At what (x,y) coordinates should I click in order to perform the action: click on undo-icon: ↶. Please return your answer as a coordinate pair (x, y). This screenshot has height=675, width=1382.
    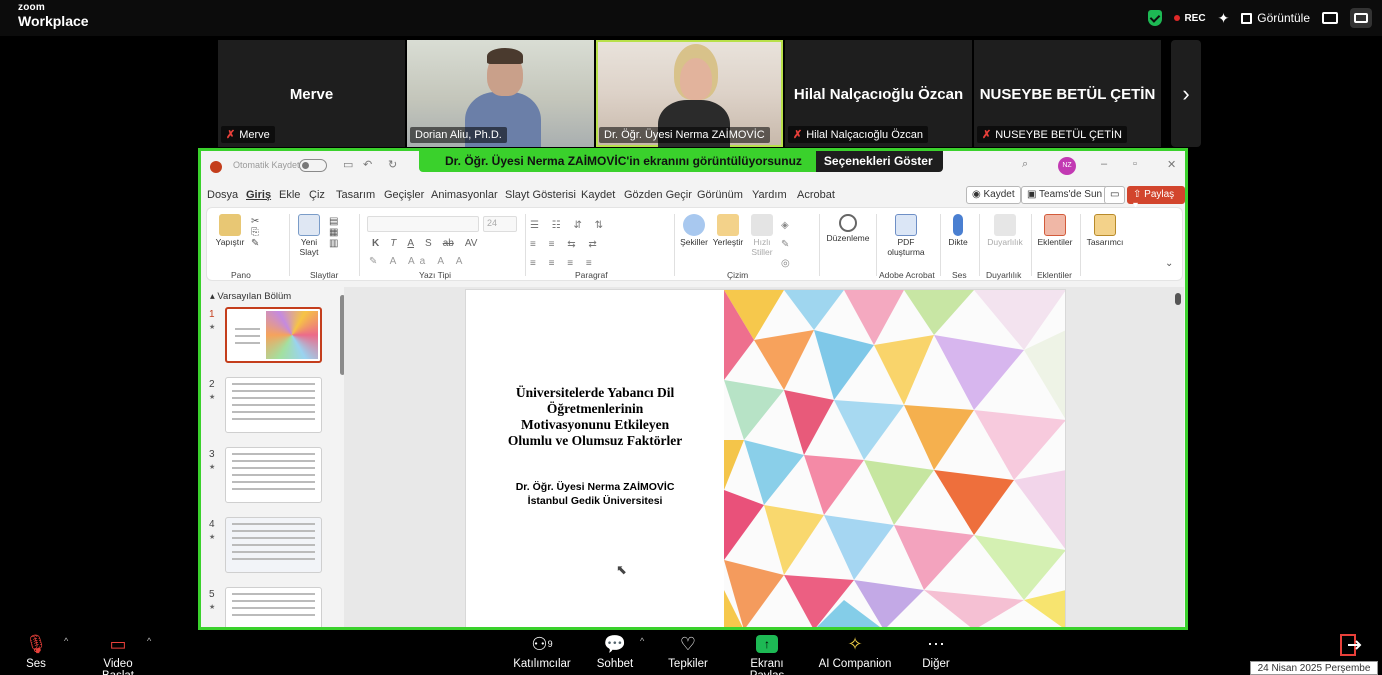
    Looking at the image, I should click on (367, 164).